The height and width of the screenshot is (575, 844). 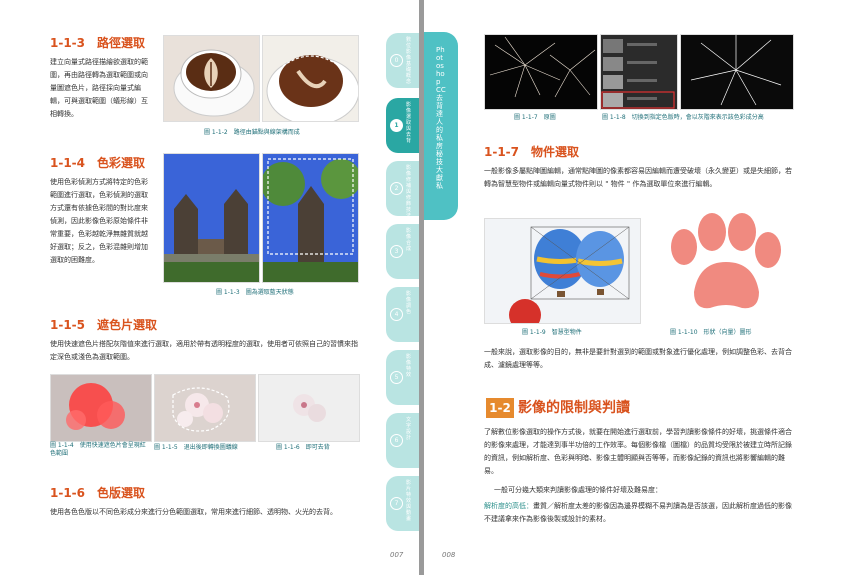 I want to click on heading-1-1-4: 1-1-4 色彩選取, so click(x=98, y=163).